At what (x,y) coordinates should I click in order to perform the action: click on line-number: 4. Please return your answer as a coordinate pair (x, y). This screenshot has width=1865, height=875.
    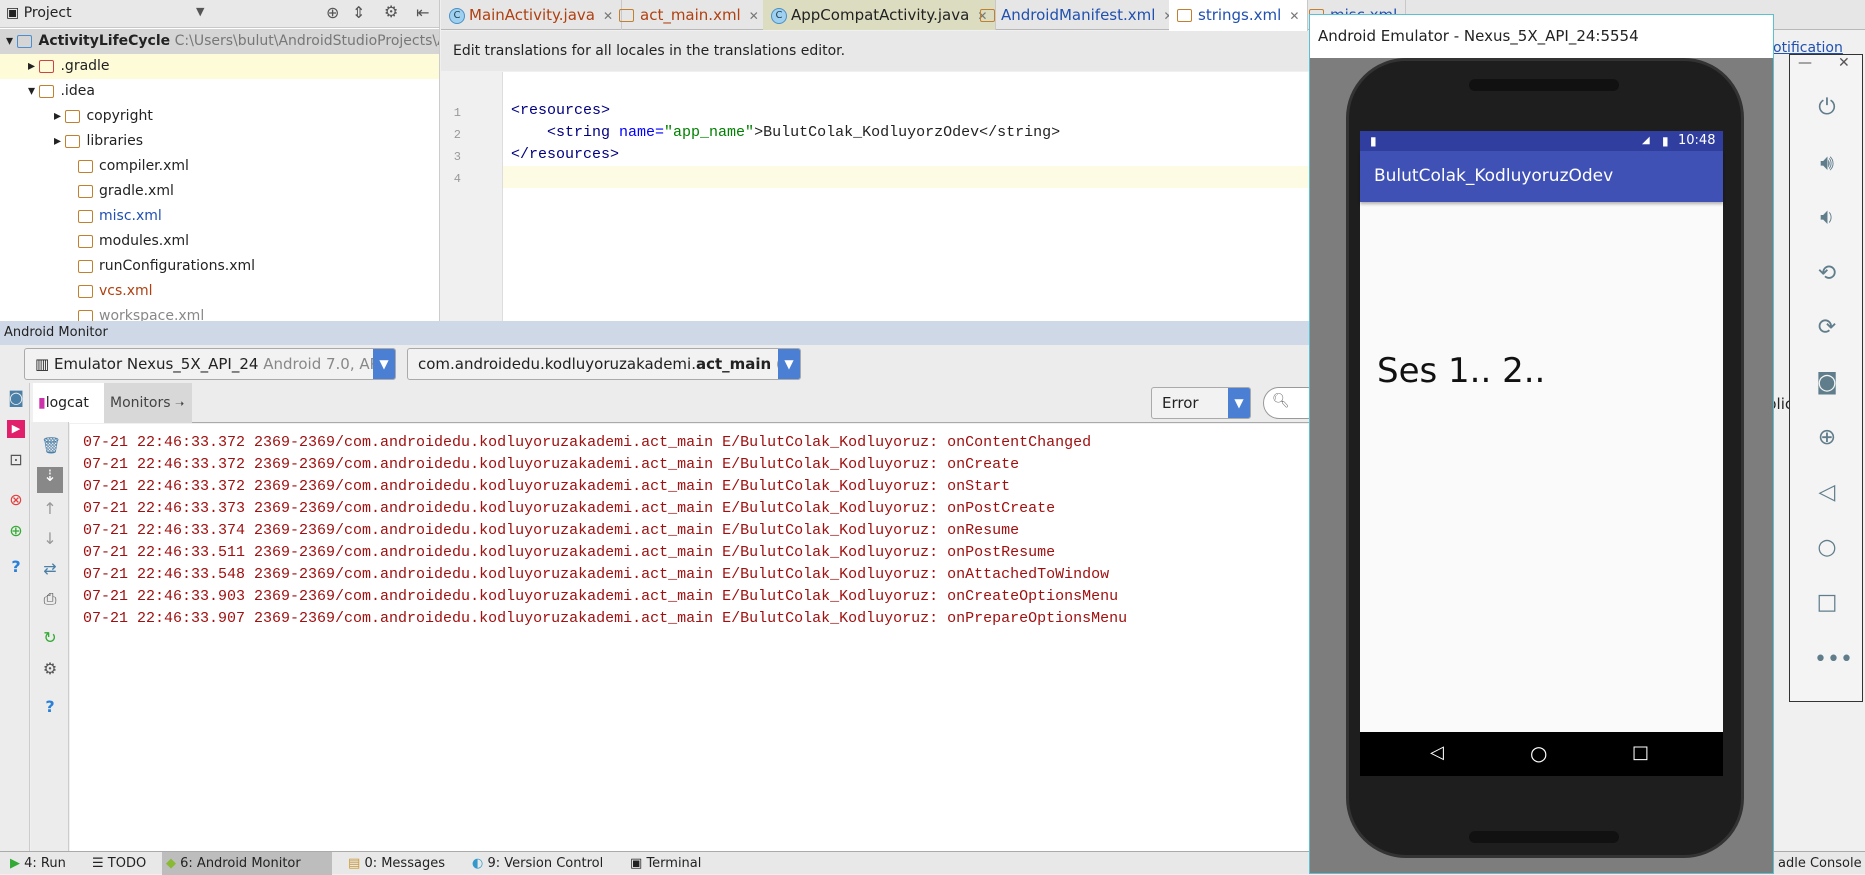
    Looking at the image, I should click on (457, 179).